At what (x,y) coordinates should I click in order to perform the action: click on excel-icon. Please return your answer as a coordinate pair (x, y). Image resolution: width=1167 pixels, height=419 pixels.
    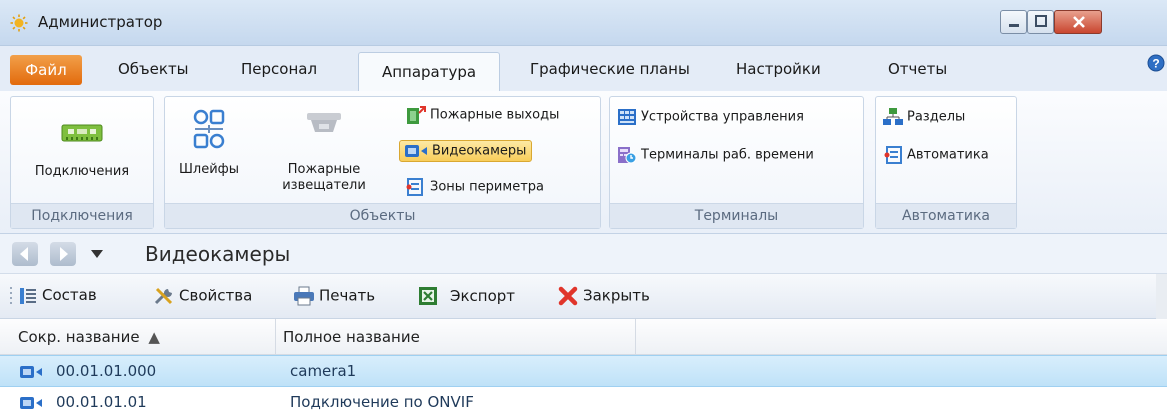
    Looking at the image, I should click on (428, 296).